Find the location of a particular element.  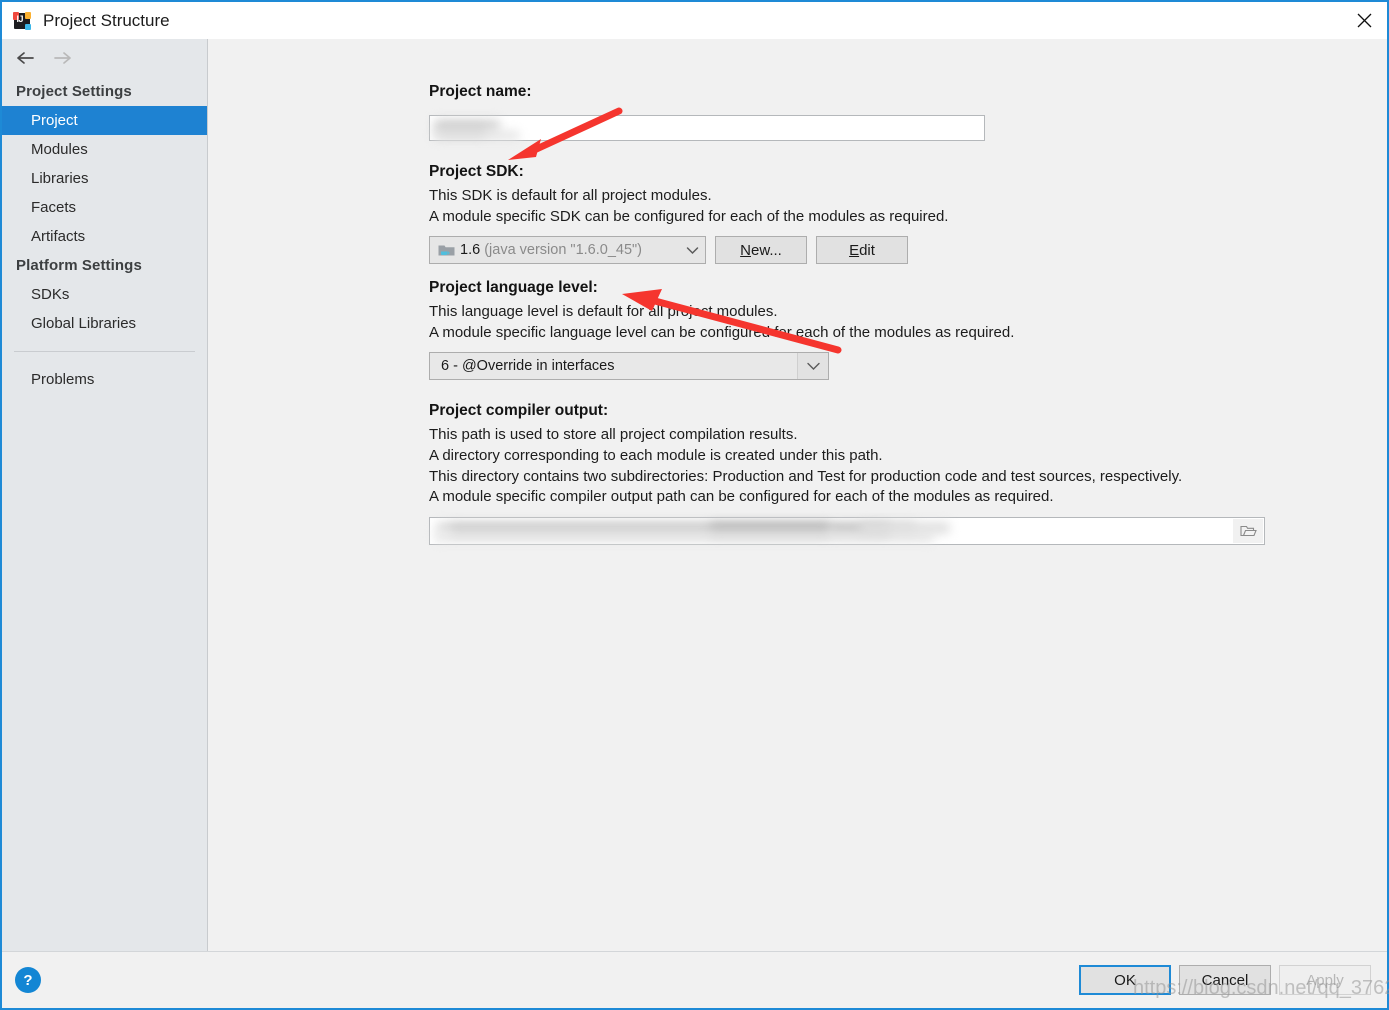

project-compiler-output-input is located at coordinates (847, 530).